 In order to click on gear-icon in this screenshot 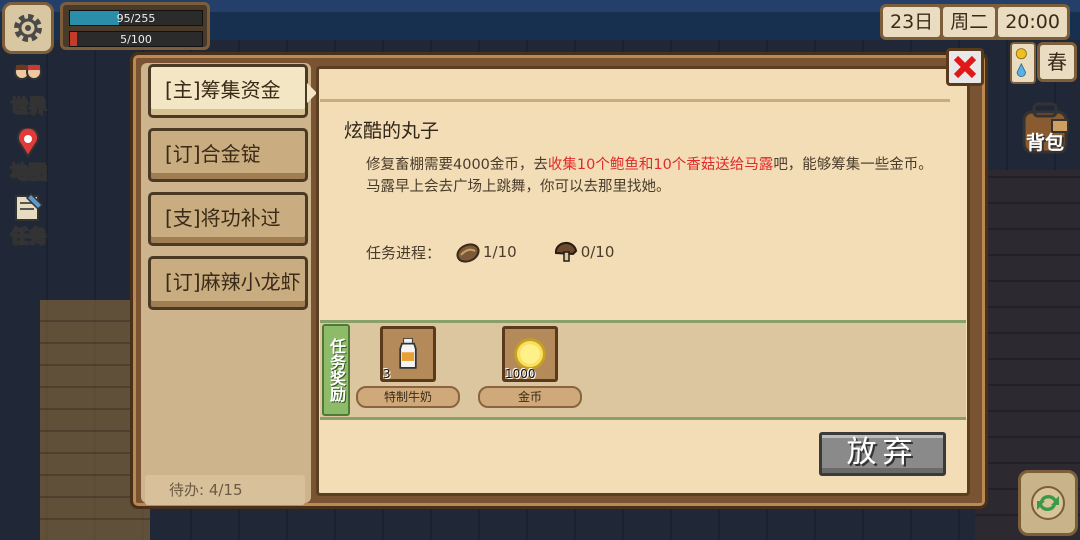, I will do `click(28, 28)`.